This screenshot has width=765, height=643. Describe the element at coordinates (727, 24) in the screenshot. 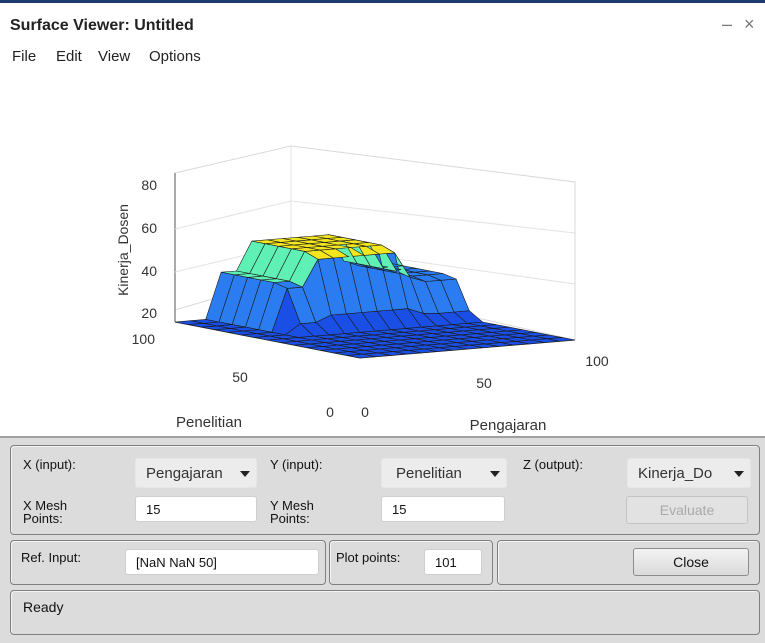

I see `minimize-icon: –` at that location.